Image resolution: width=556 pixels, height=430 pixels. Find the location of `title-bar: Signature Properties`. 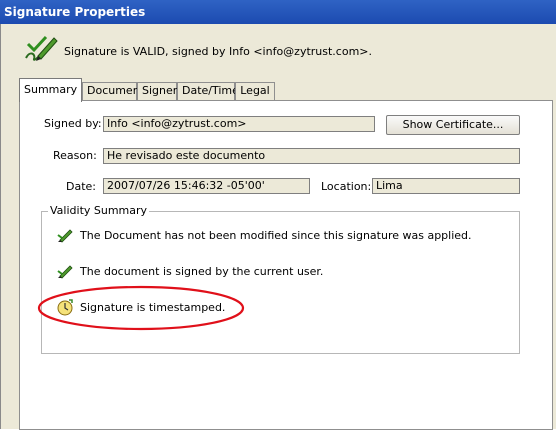

title-bar: Signature Properties is located at coordinates (278, 12).